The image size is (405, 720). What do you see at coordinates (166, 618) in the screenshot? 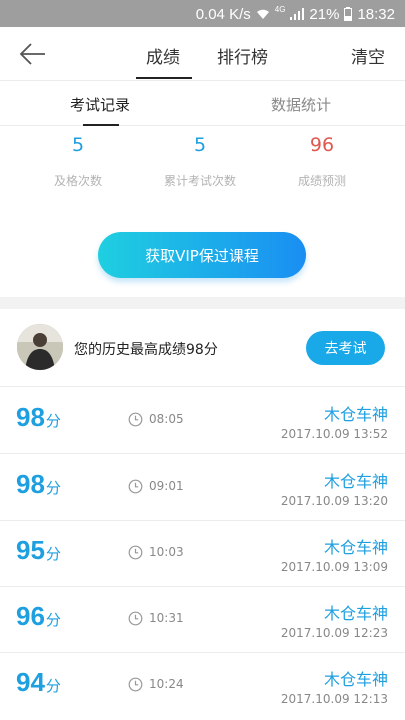
I see `record-duration: 10:31` at bounding box center [166, 618].